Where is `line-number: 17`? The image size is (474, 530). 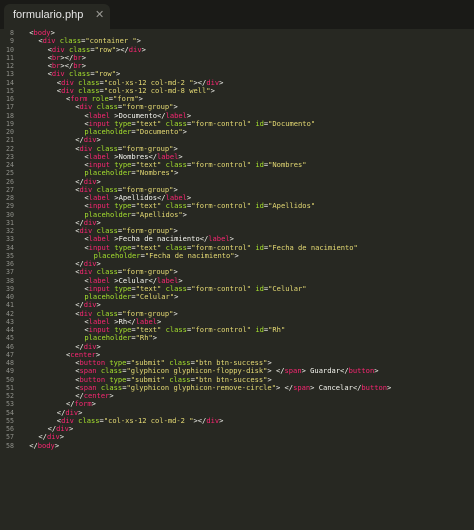 line-number: 17 is located at coordinates (10, 107).